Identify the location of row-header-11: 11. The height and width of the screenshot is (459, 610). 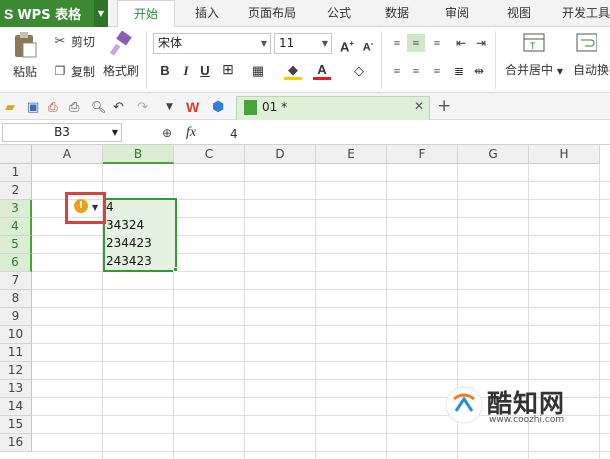
(16, 353).